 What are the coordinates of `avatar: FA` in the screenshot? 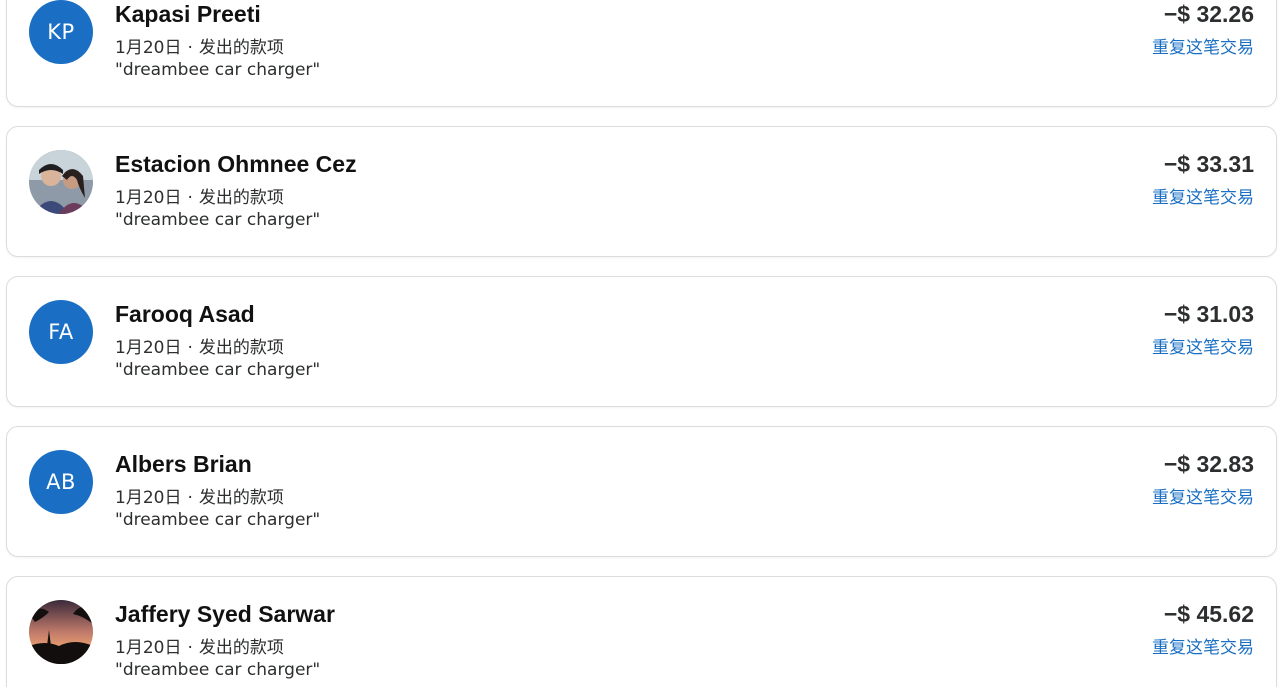 It's located at (61, 332).